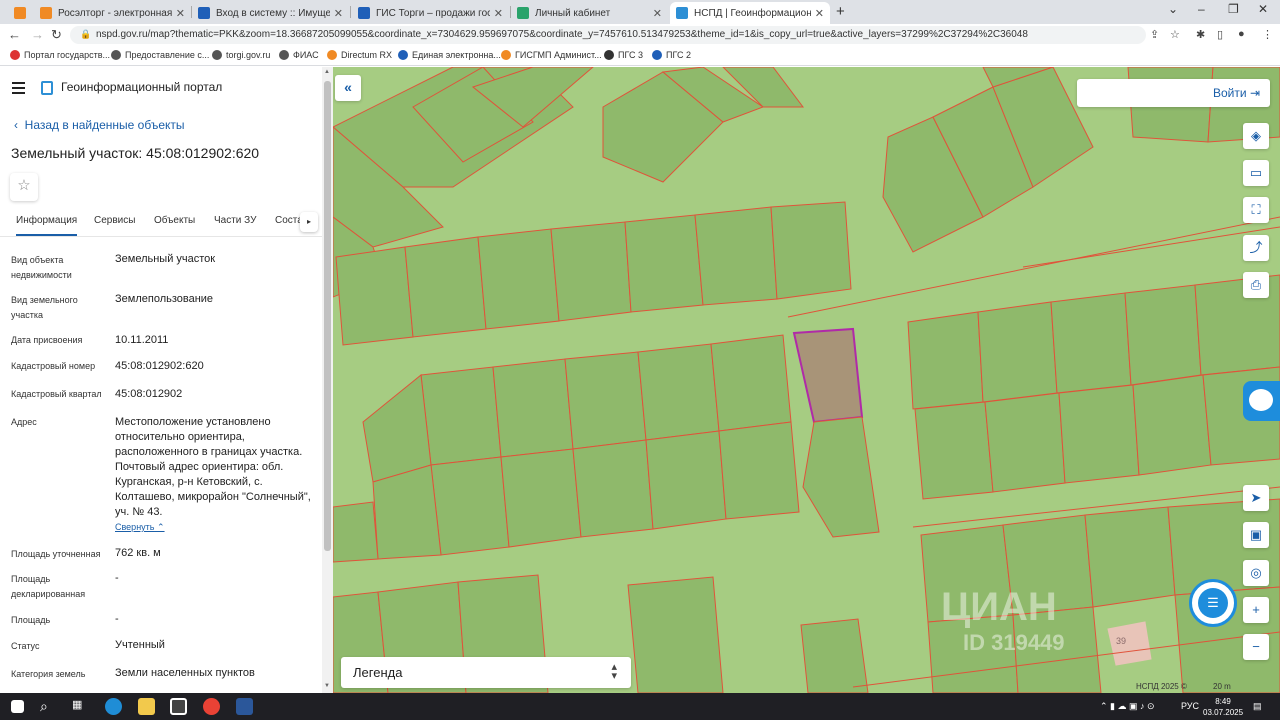  Describe the element at coordinates (589, 13) in the screenshot. I see `tab-personal-cabinet: Личный кабинет ✕` at that location.